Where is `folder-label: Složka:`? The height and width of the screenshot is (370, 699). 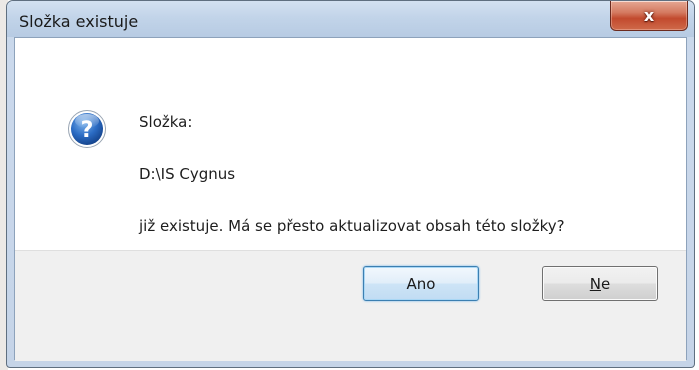 folder-label: Složka: is located at coordinates (166, 122).